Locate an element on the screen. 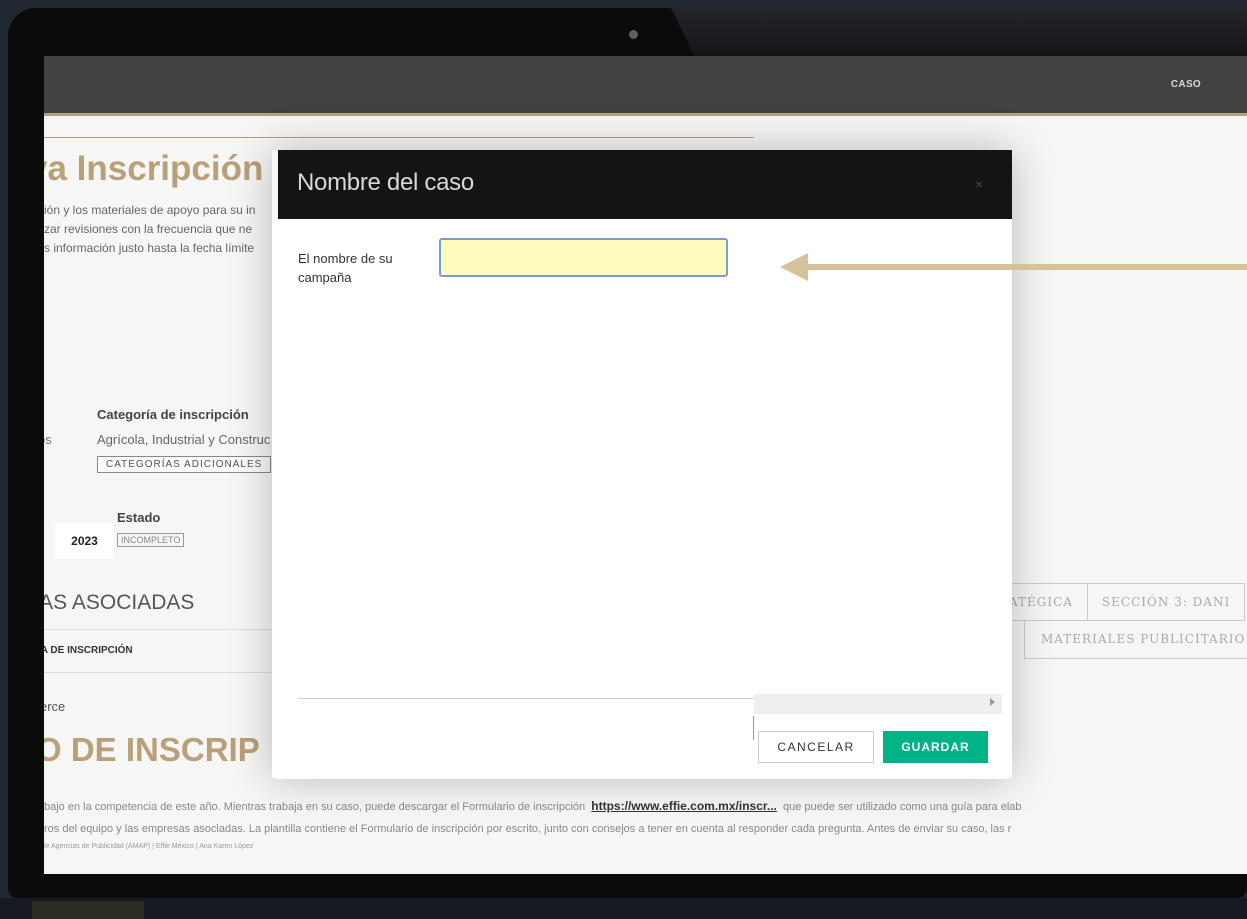  section-tabs: ATÉGICA SECCIÓN 3: DANI is located at coordinates (1120, 602).